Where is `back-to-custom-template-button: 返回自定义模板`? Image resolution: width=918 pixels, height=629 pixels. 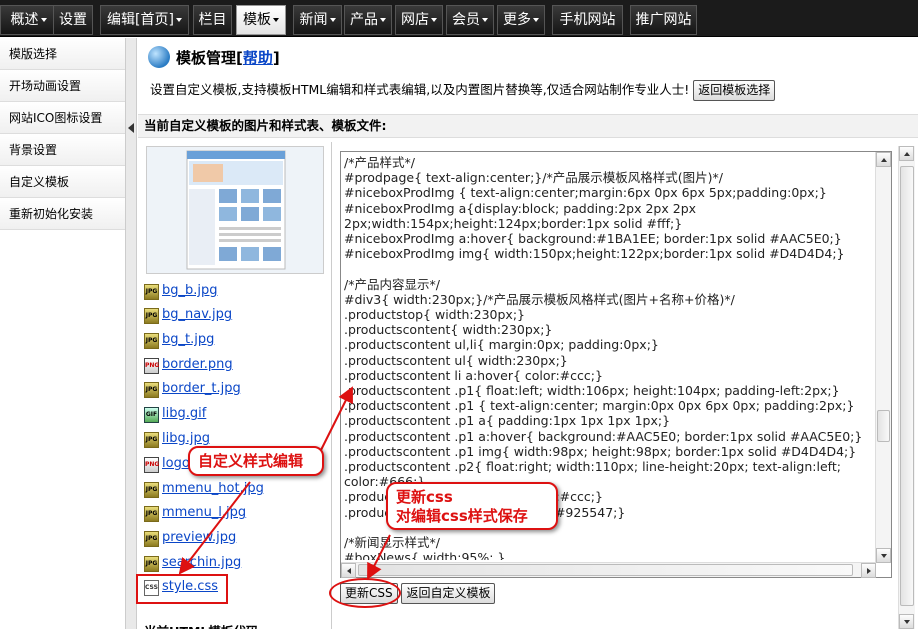
back-to-custom-template-button: 返回自定义模板 is located at coordinates (448, 593).